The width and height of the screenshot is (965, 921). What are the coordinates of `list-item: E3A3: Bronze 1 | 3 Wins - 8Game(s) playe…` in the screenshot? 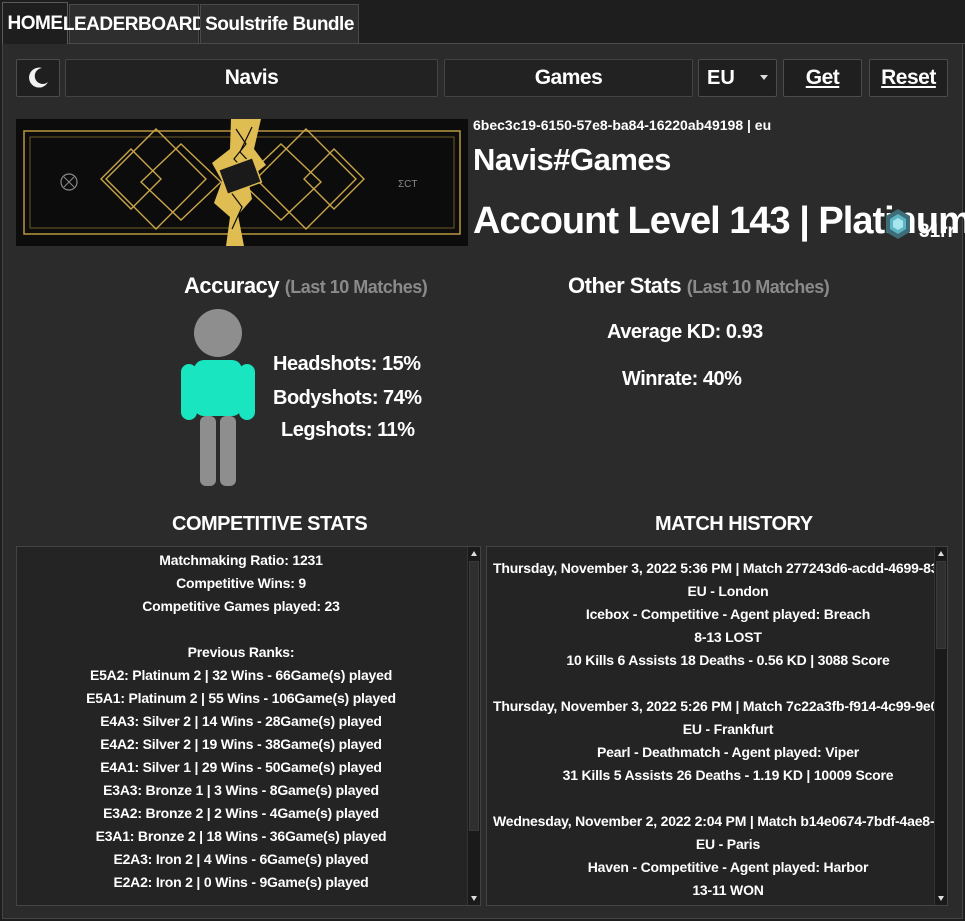 It's located at (241, 790).